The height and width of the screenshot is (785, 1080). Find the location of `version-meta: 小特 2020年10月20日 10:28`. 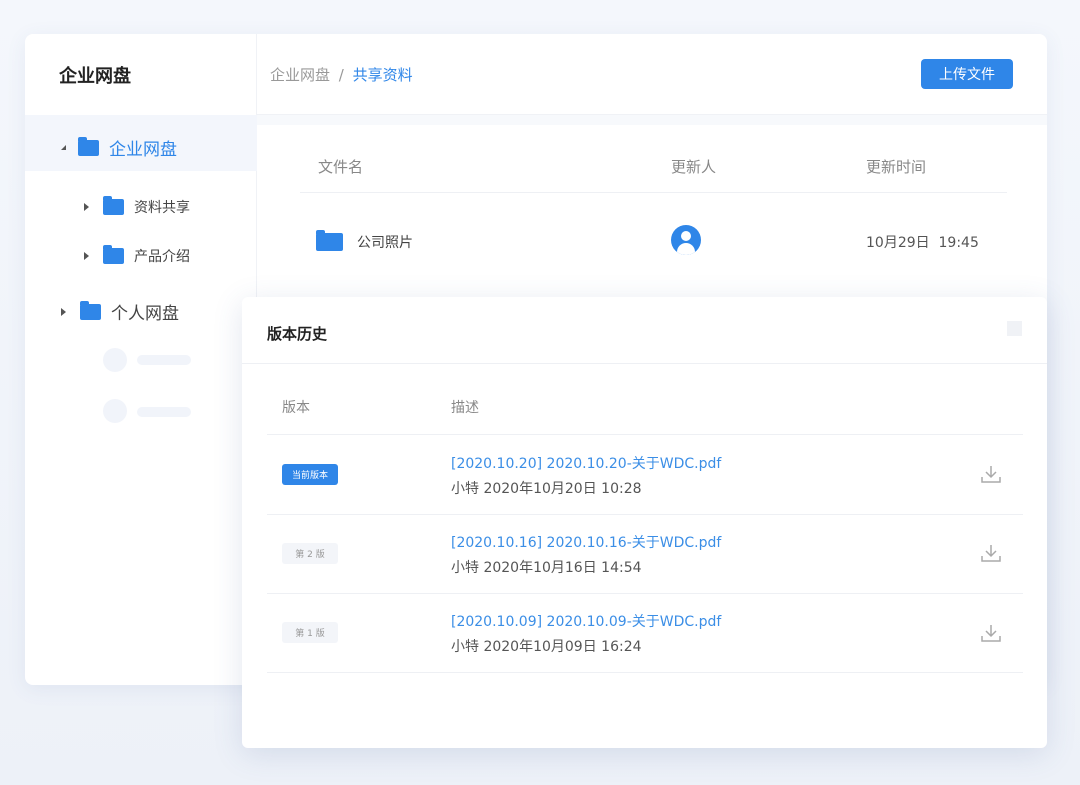

version-meta: 小特 2020年10月20日 10:28 is located at coordinates (546, 489).